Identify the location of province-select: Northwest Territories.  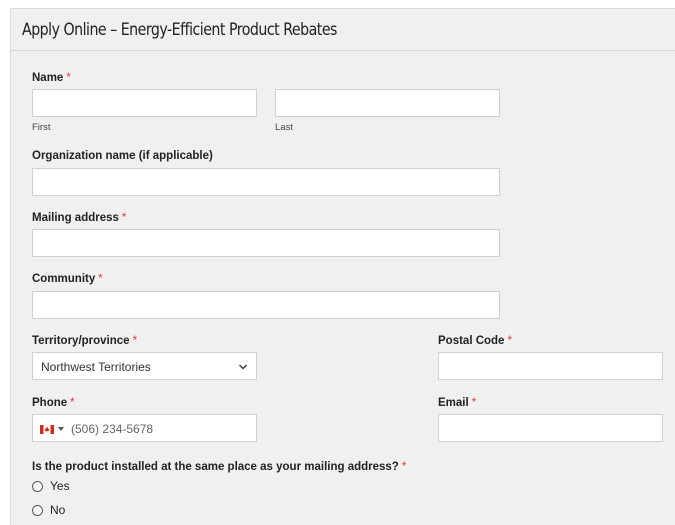
(144, 366).